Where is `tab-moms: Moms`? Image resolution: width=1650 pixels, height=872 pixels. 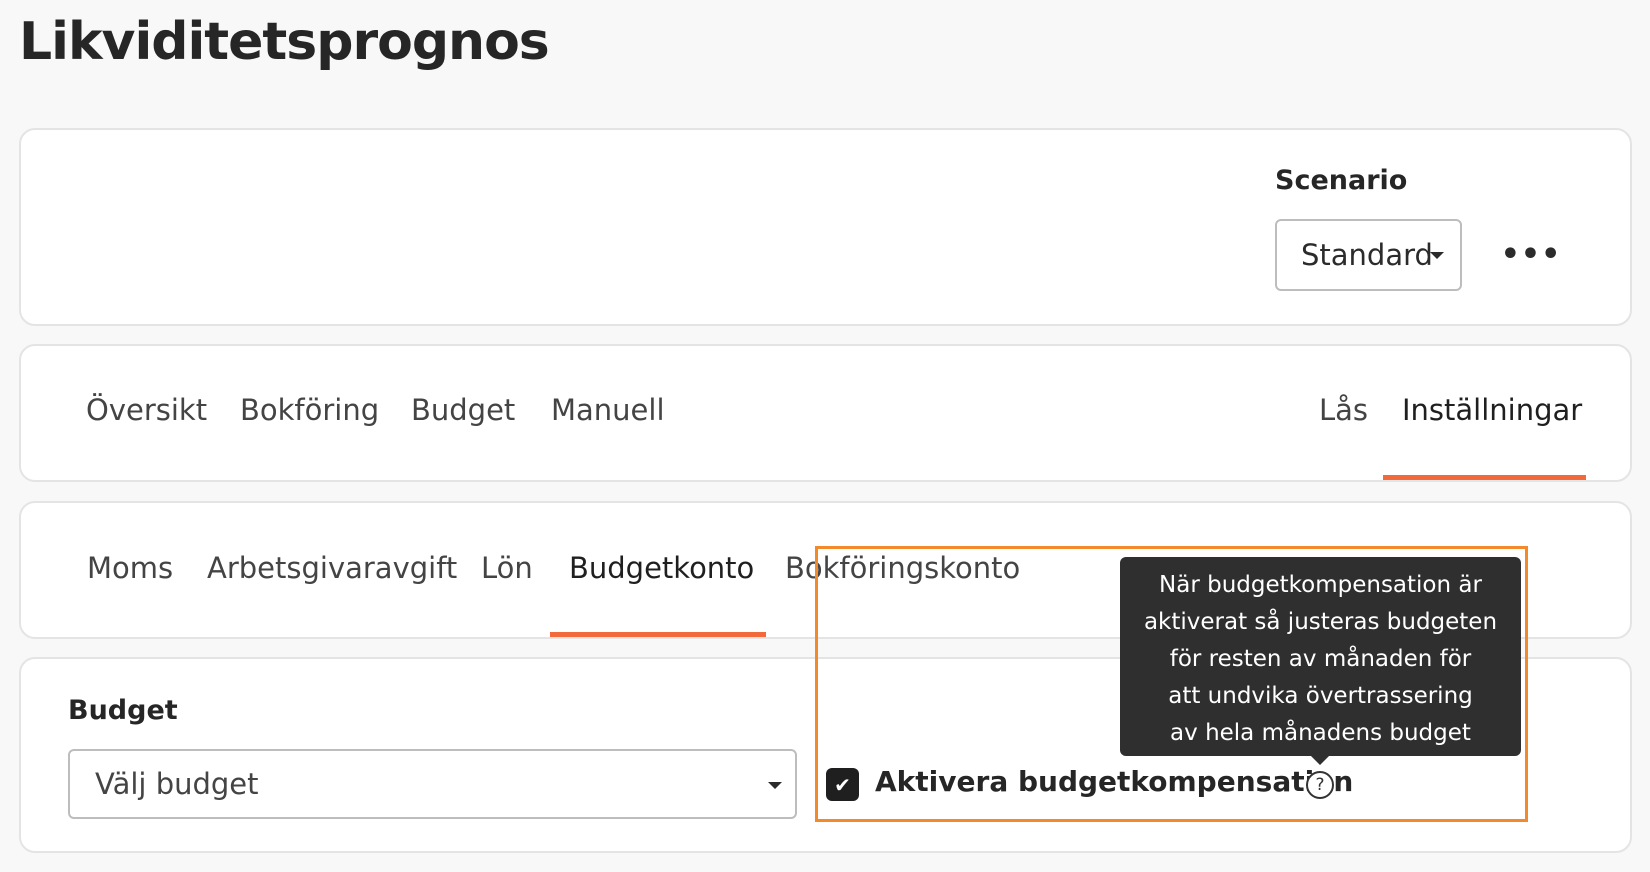 tab-moms: Moms is located at coordinates (130, 568).